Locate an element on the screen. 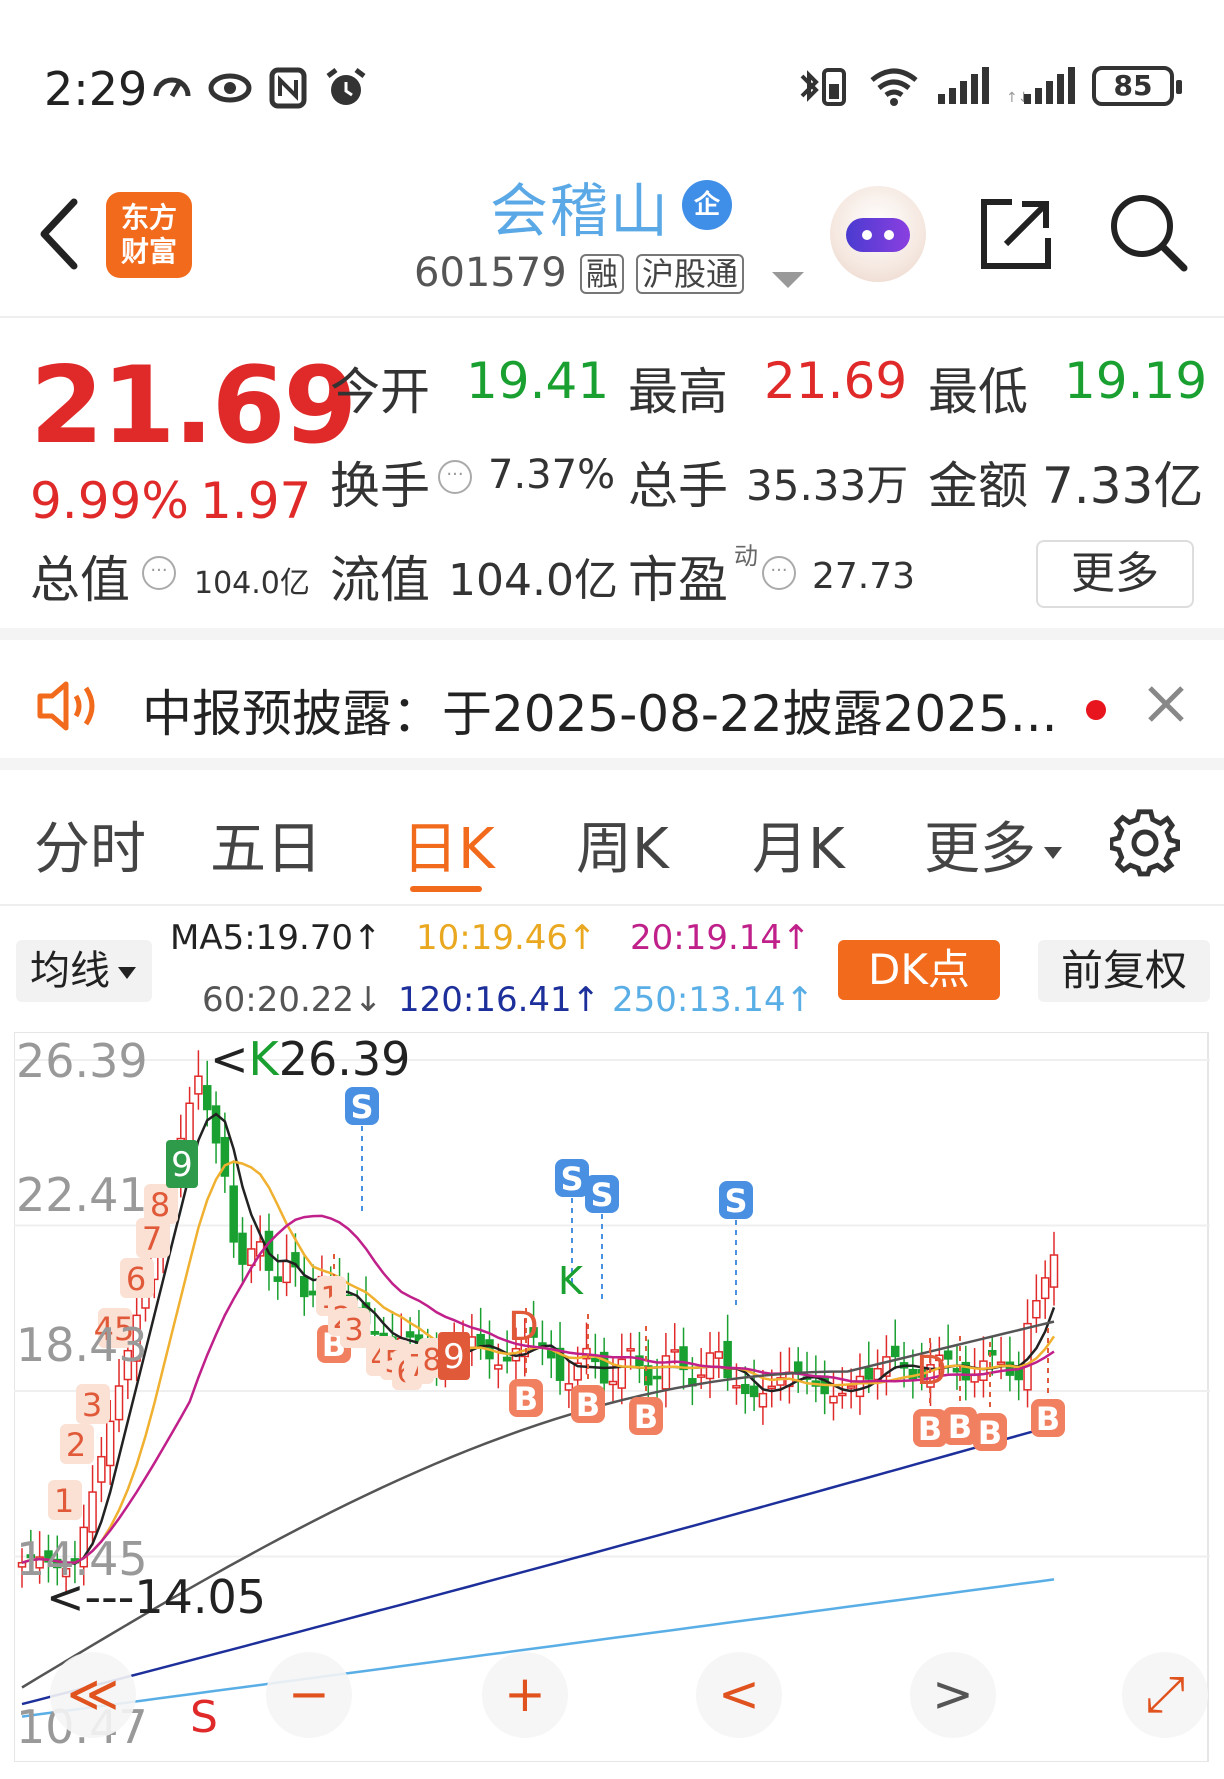 This screenshot has width=1224, height=1779. close-icon is located at coordinates (1166, 704).